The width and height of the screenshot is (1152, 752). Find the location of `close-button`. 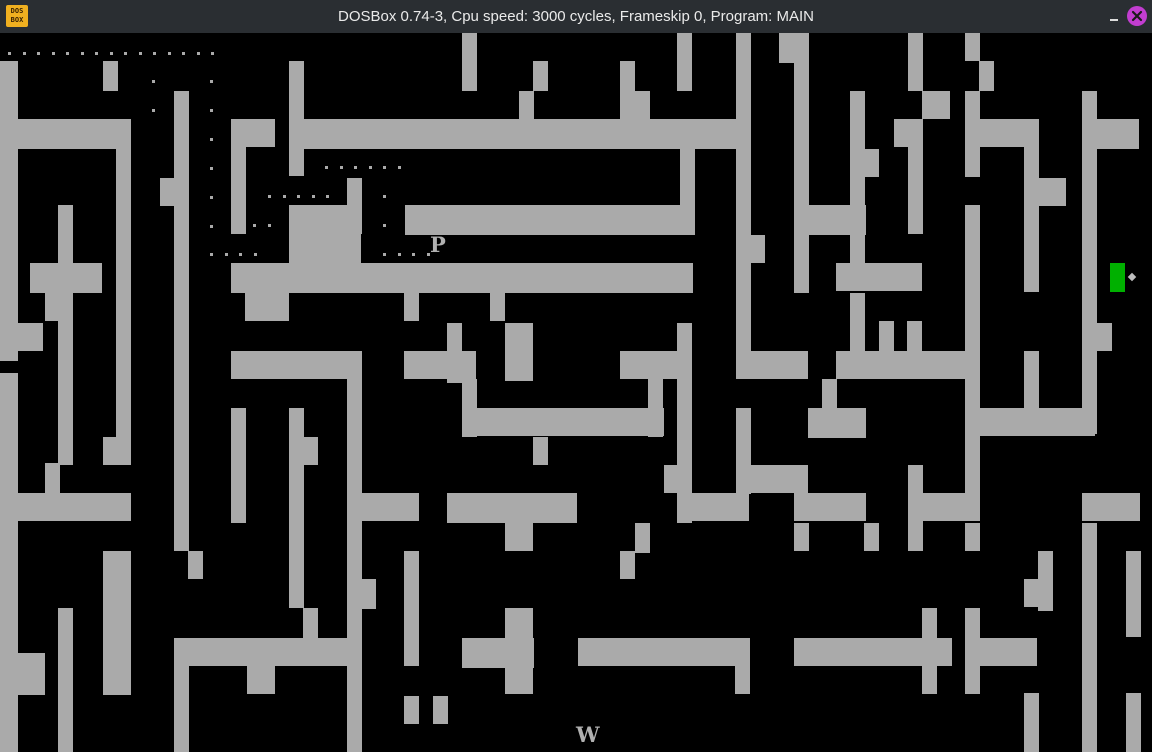

close-button is located at coordinates (1137, 16).